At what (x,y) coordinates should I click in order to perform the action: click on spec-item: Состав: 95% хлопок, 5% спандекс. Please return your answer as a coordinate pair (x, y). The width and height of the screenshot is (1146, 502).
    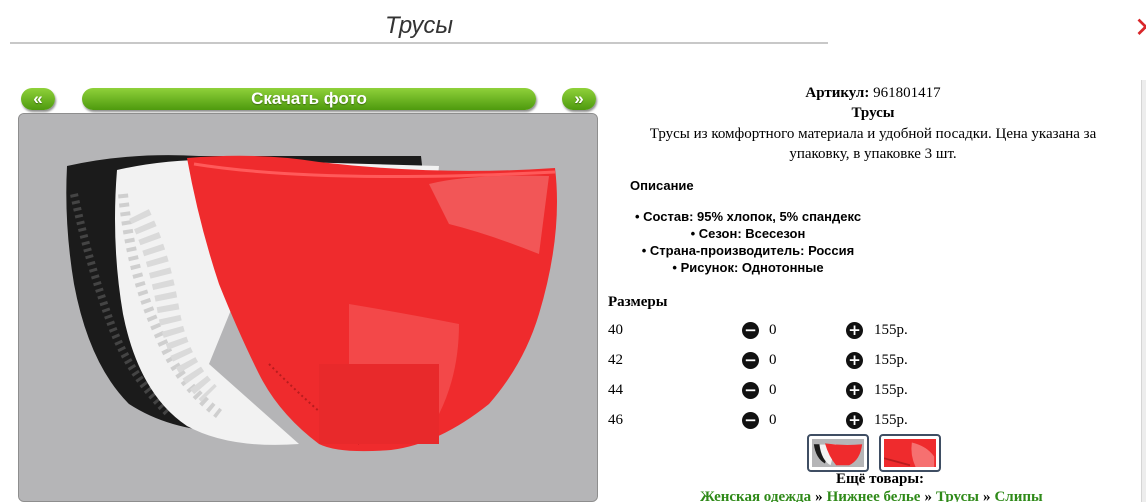
    Looking at the image, I should click on (748, 216).